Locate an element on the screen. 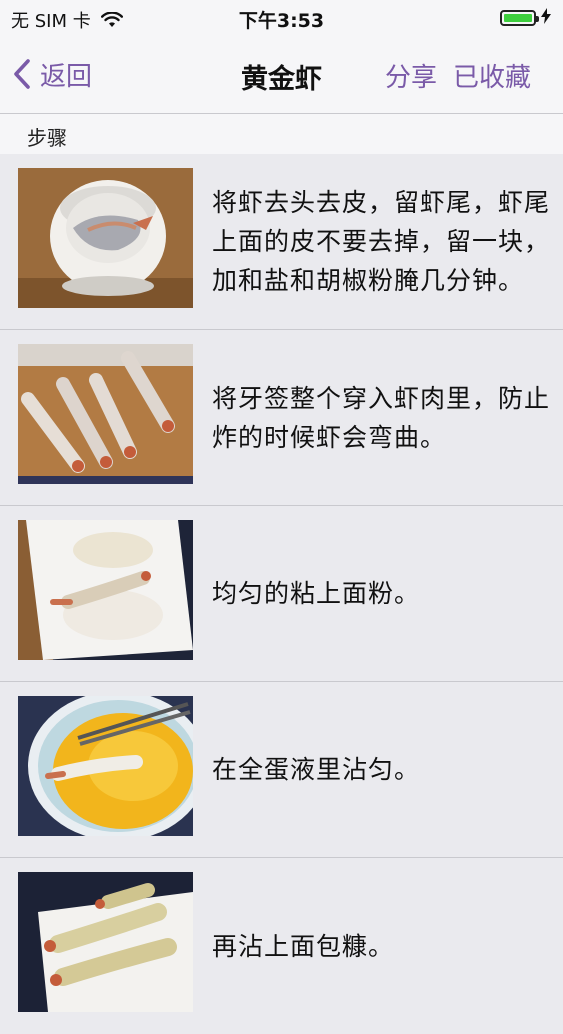 This screenshot has width=563, height=1034. nav-actions: 分享 已收藏 is located at coordinates (458, 75).